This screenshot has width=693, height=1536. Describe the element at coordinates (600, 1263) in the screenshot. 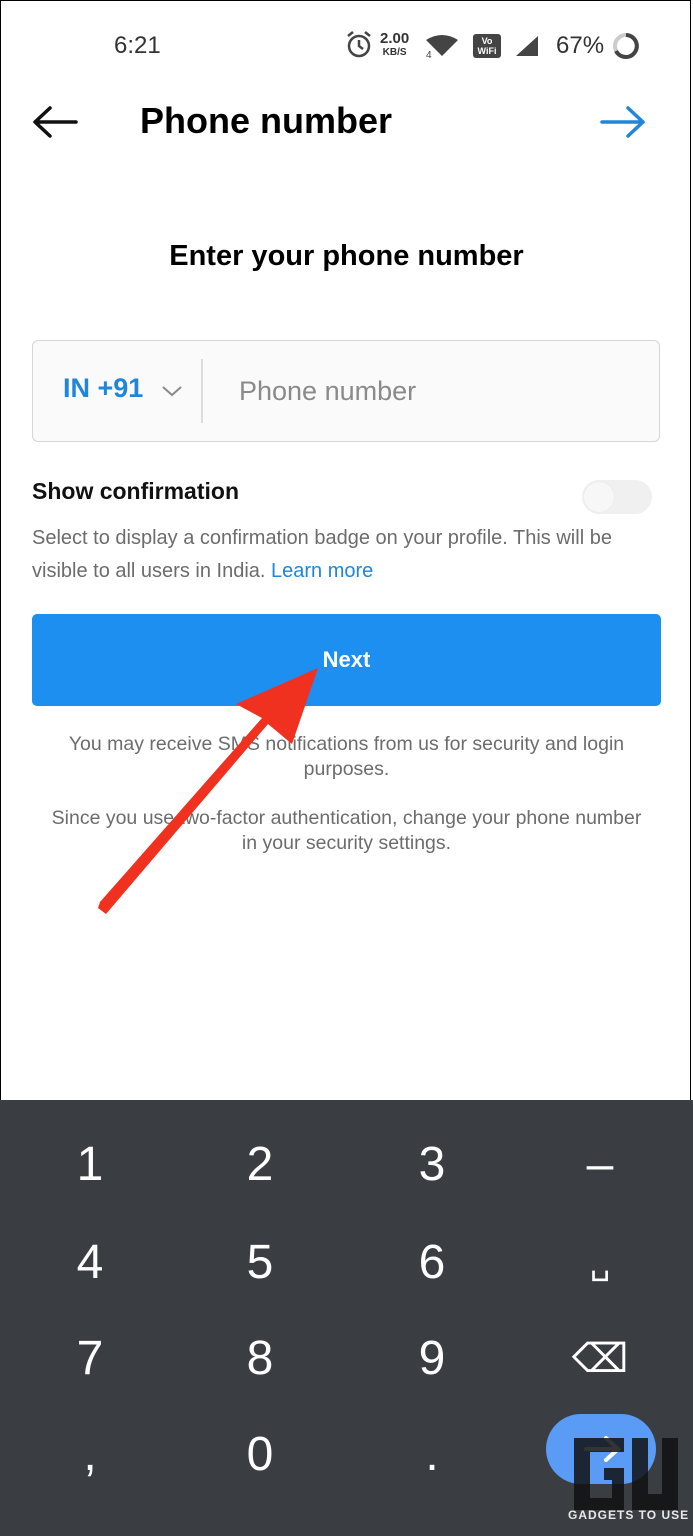

I see `key-space: ␣` at that location.